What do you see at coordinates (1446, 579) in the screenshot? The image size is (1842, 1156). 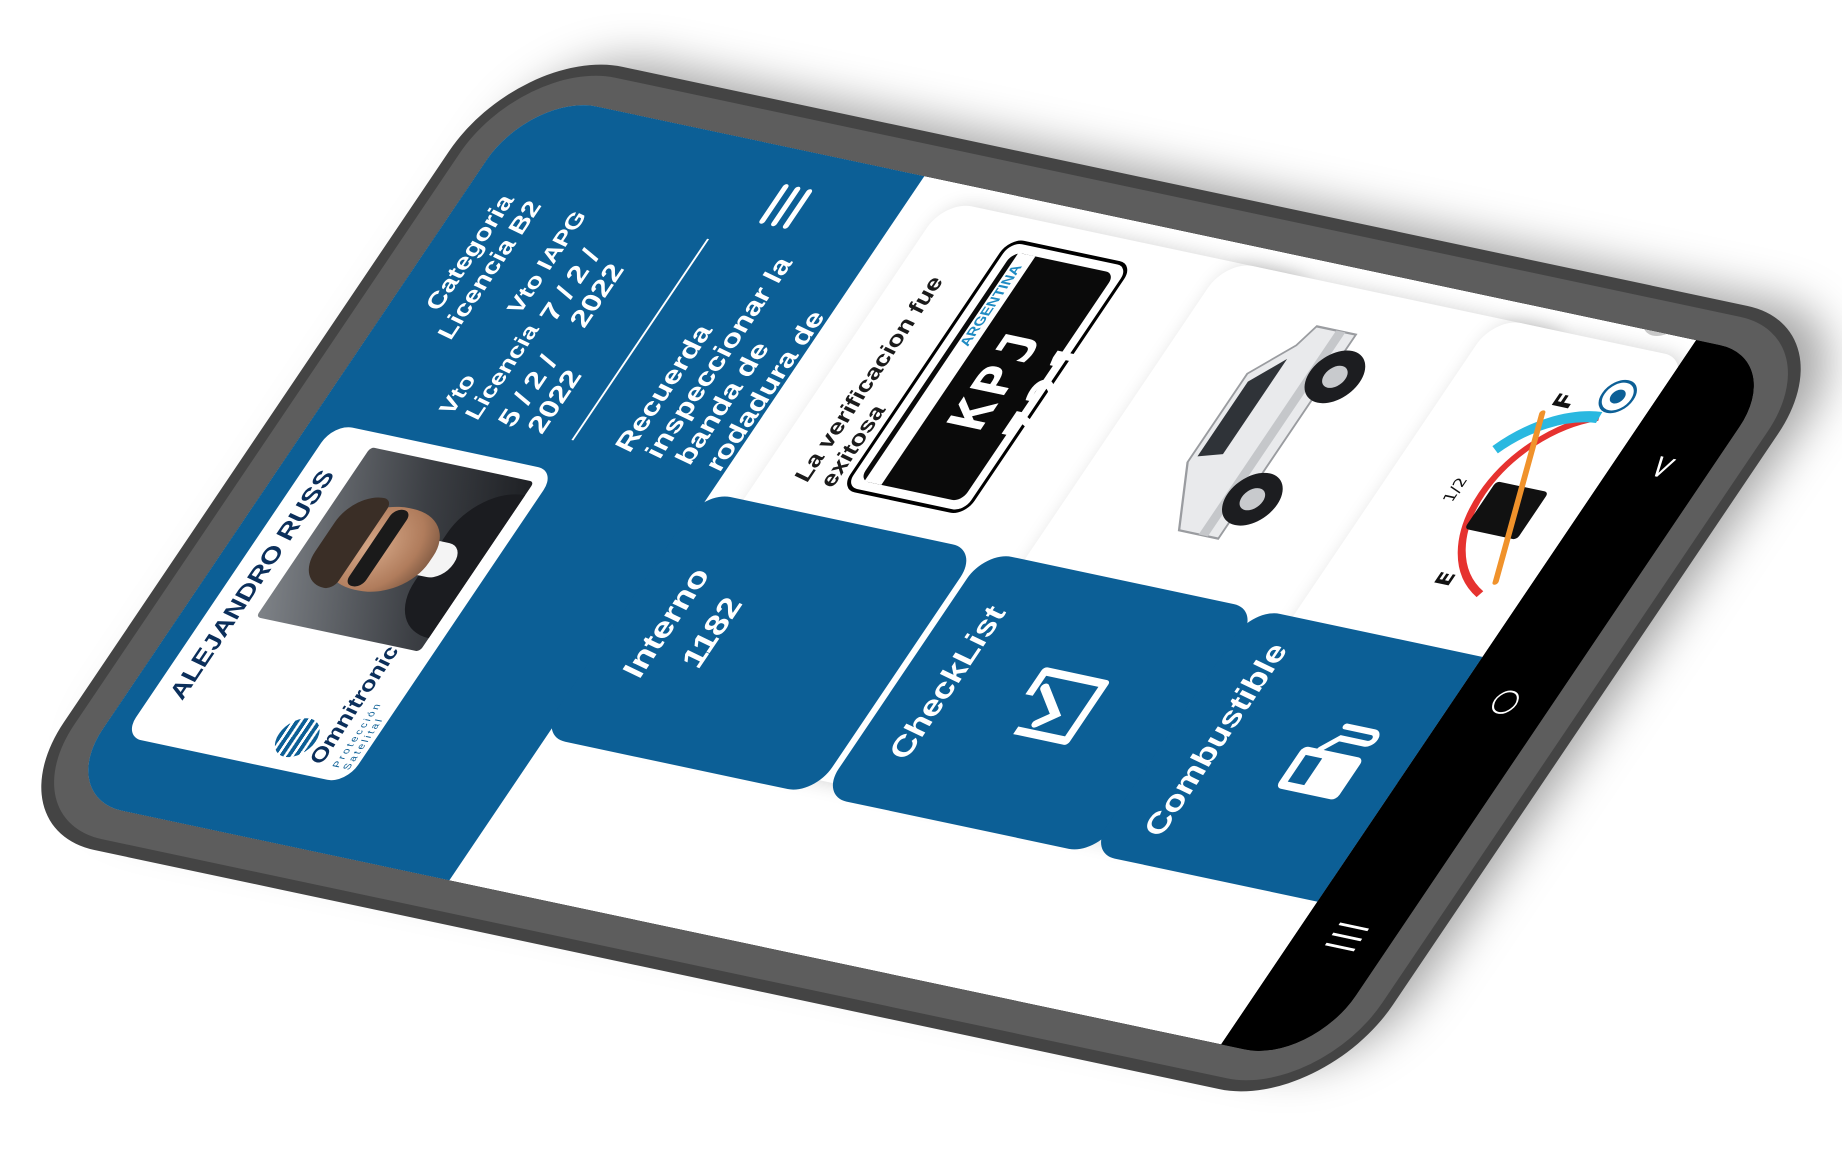 I see `gauge-empty-label: E` at bounding box center [1446, 579].